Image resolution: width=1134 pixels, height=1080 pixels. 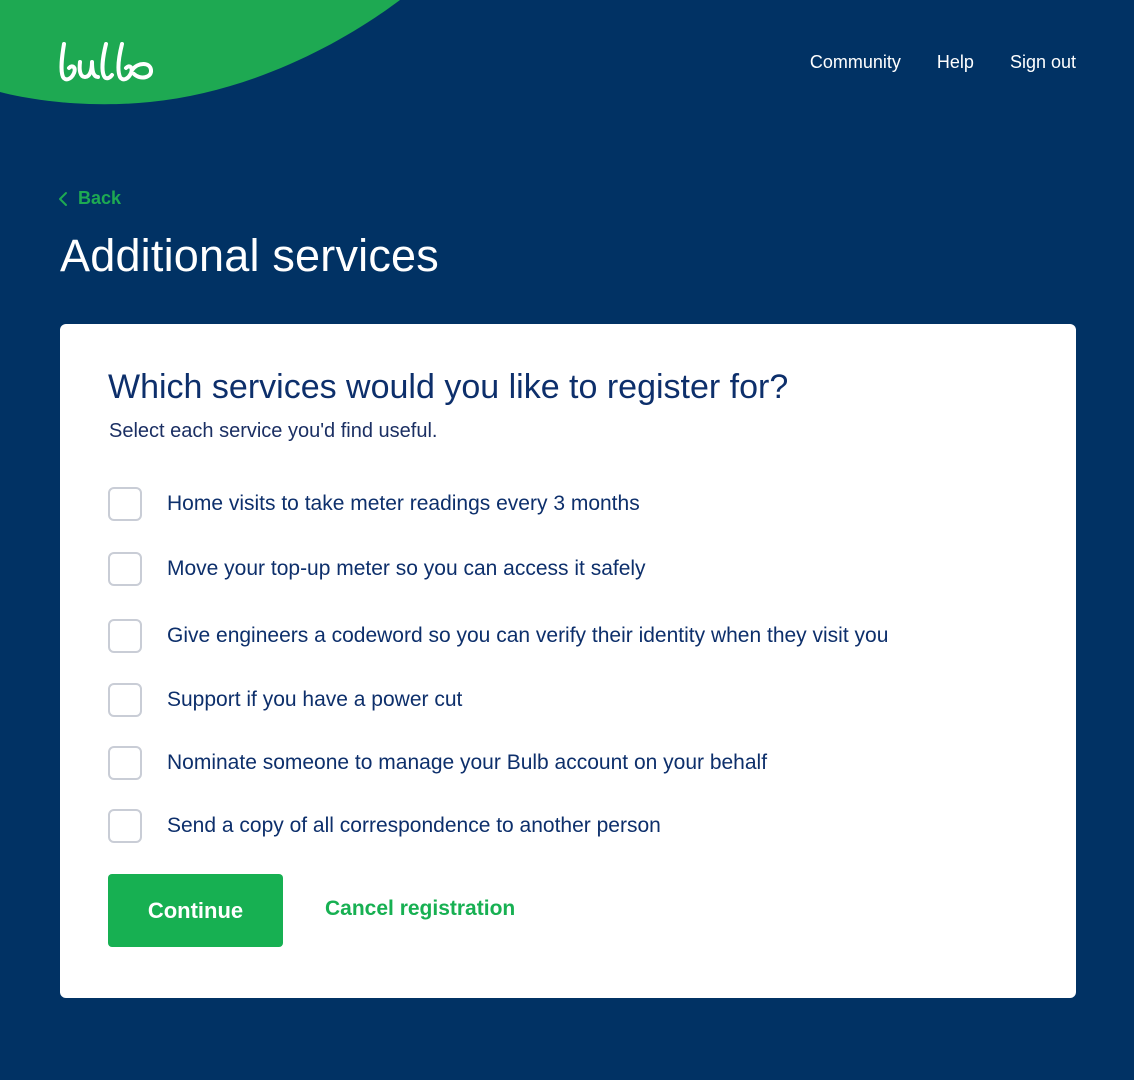 I want to click on cancel-registration-link: Cancel registration, so click(x=420, y=909).